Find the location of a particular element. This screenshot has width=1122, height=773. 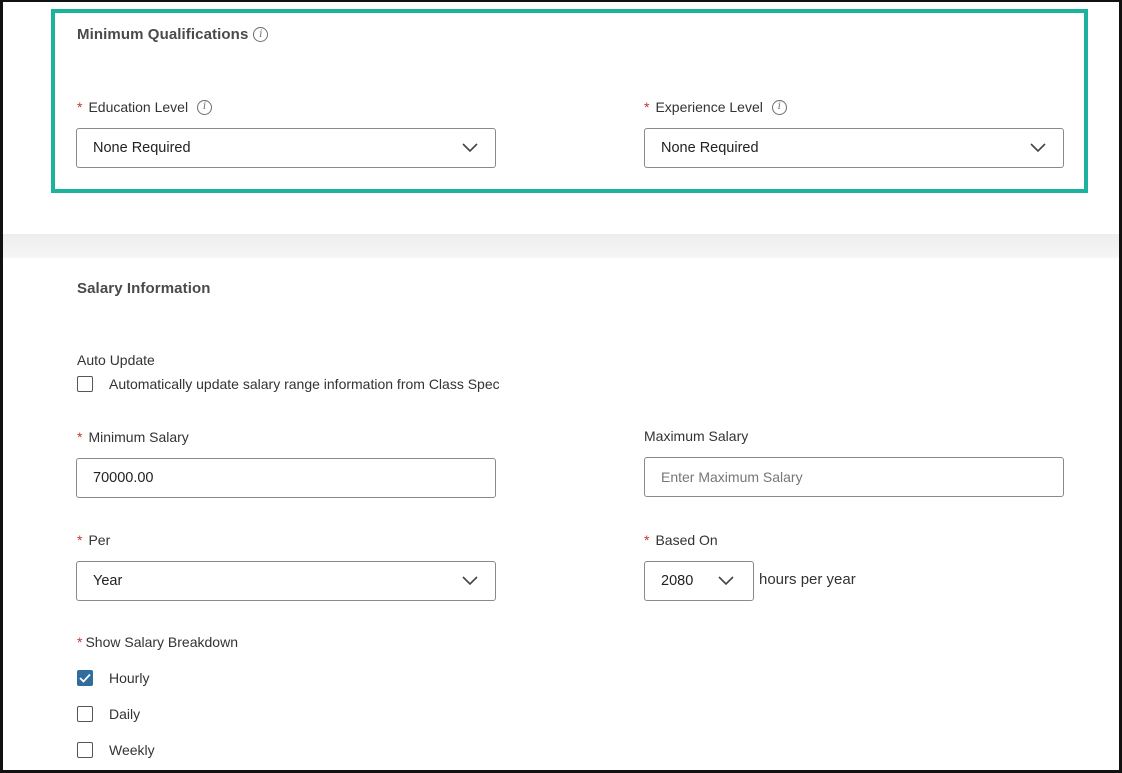

minimum-salary-label-row: * Minimum Salary is located at coordinates (133, 437).